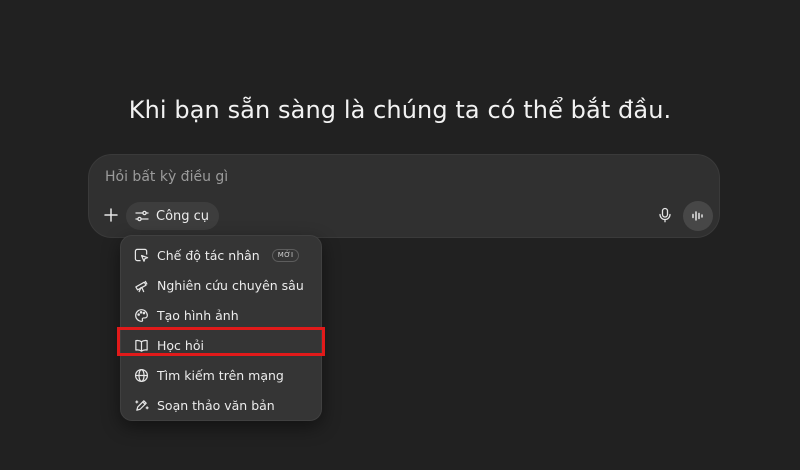 Image resolution: width=800 pixels, height=470 pixels. I want to click on plus-icon, so click(111, 215).